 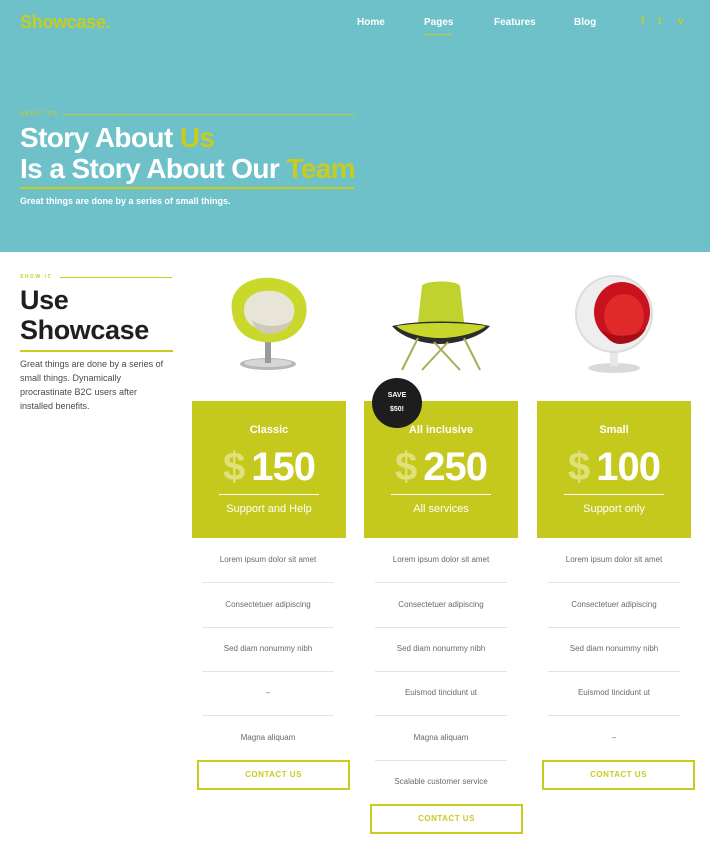 I want to click on intro-title-underline, so click(x=96, y=351).